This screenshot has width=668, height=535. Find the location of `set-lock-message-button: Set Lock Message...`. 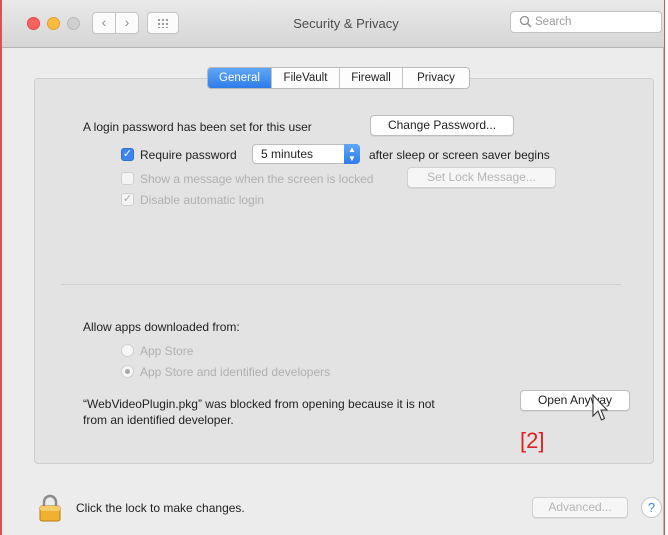

set-lock-message-button: Set Lock Message... is located at coordinates (481, 177).